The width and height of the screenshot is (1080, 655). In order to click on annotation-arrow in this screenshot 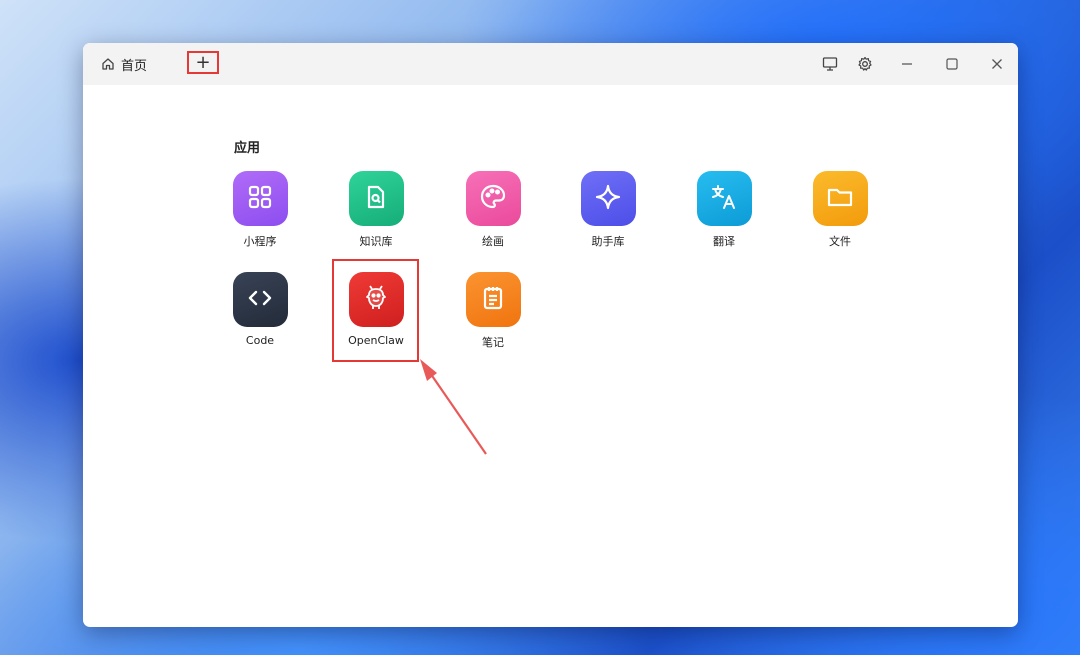, I will do `click(453, 407)`.